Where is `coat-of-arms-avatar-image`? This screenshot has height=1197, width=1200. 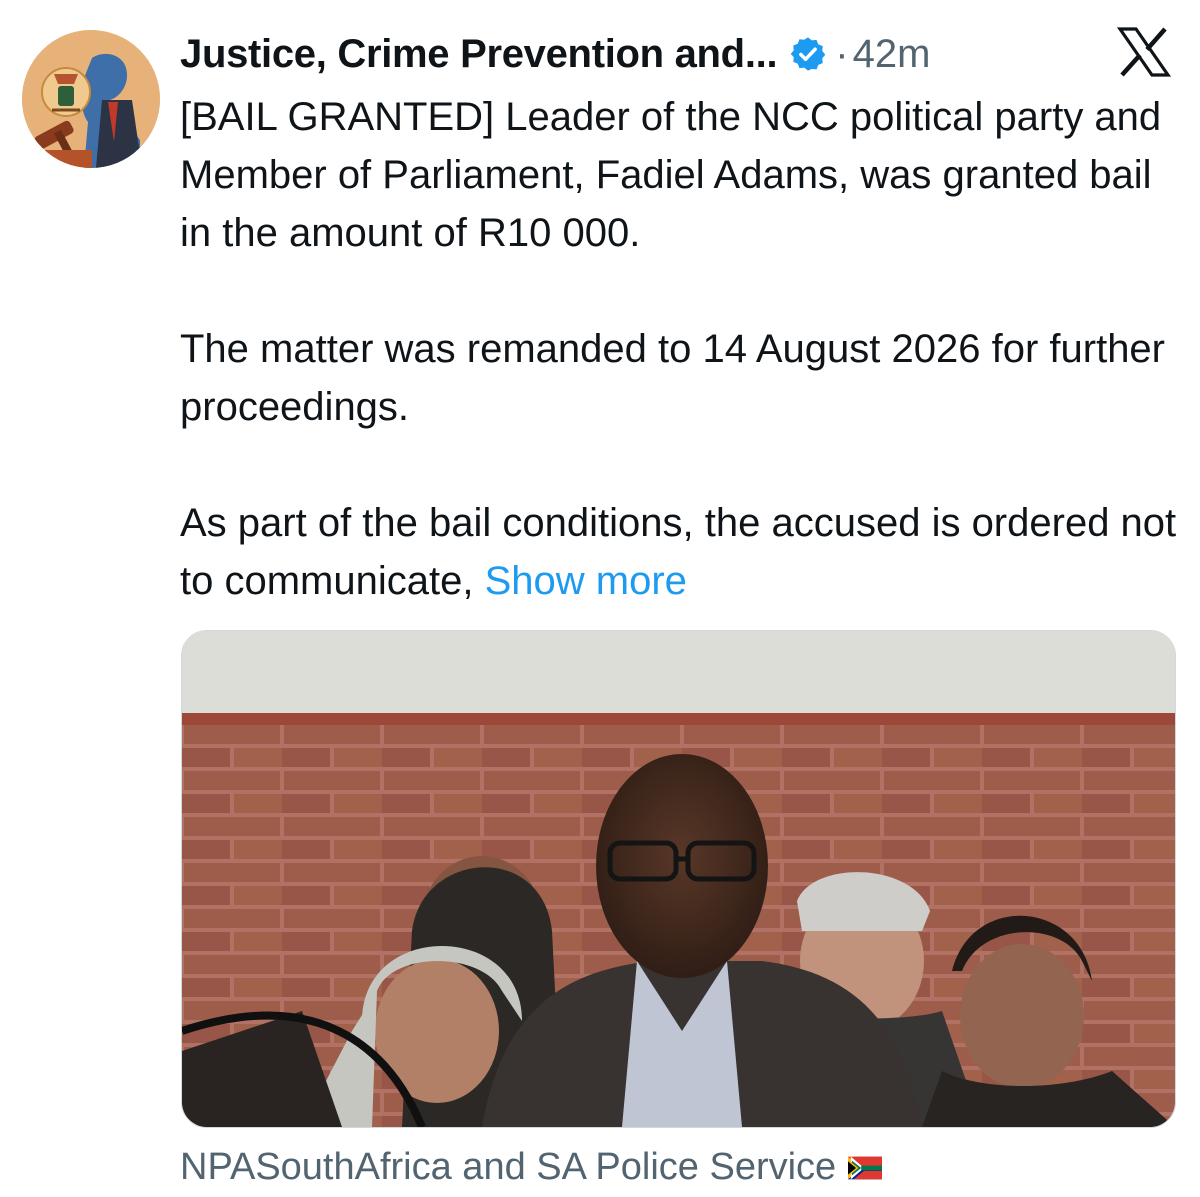
coat-of-arms-avatar-image is located at coordinates (91, 99).